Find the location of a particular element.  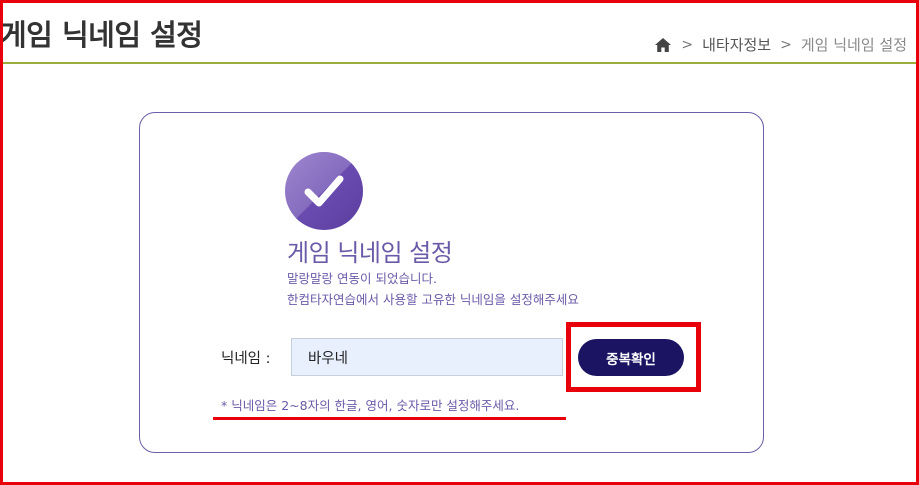

card-description-line2: 한컴타자연습에서 사용할 고유한 닉네임을 설정해주세요 is located at coordinates (433, 299).